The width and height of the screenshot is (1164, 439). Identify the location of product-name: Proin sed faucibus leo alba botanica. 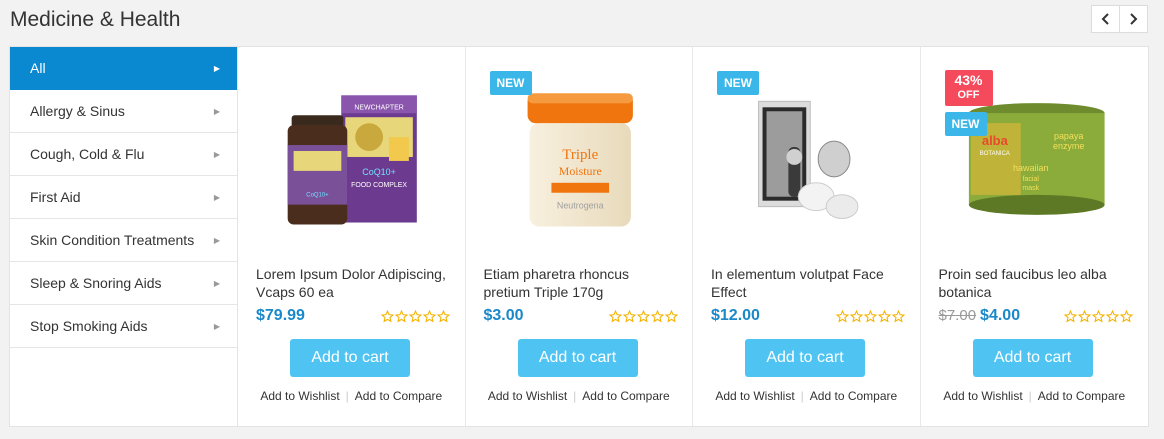
(1037, 283).